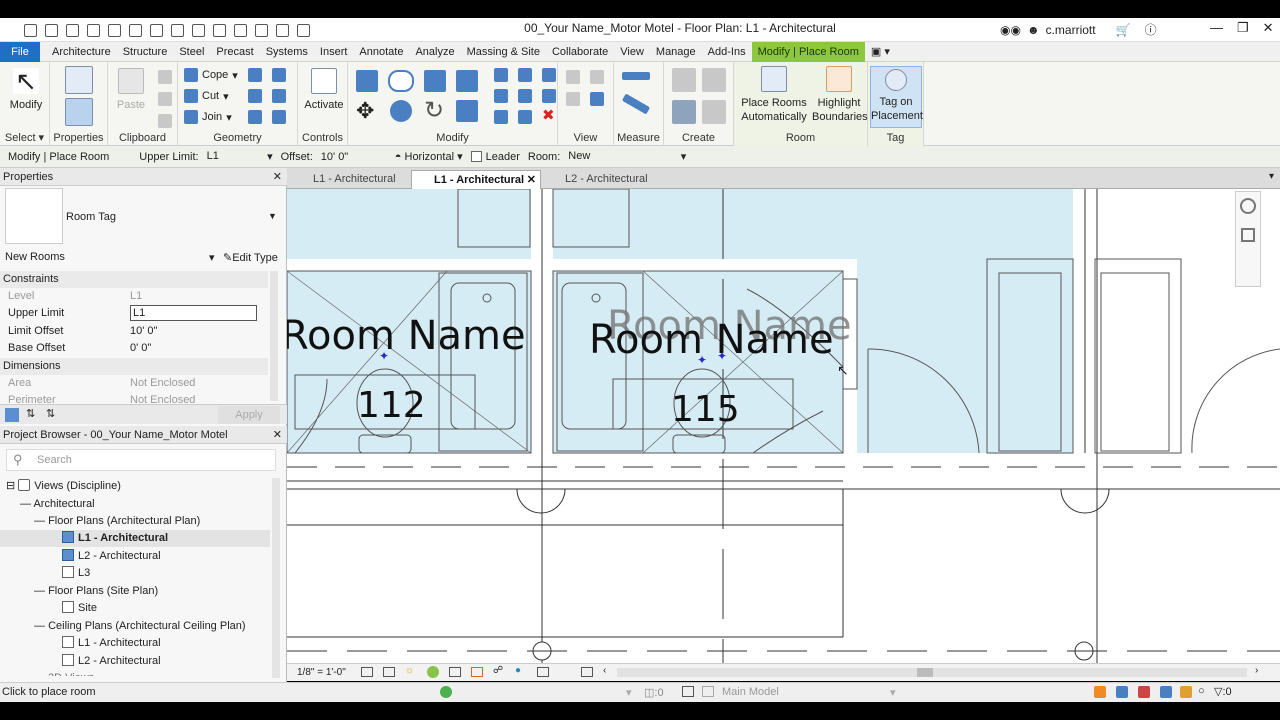 Image resolution: width=1280 pixels, height=720 pixels. Describe the element at coordinates (193, 313) in the screenshot. I see `upper-limit-field: L1` at that location.